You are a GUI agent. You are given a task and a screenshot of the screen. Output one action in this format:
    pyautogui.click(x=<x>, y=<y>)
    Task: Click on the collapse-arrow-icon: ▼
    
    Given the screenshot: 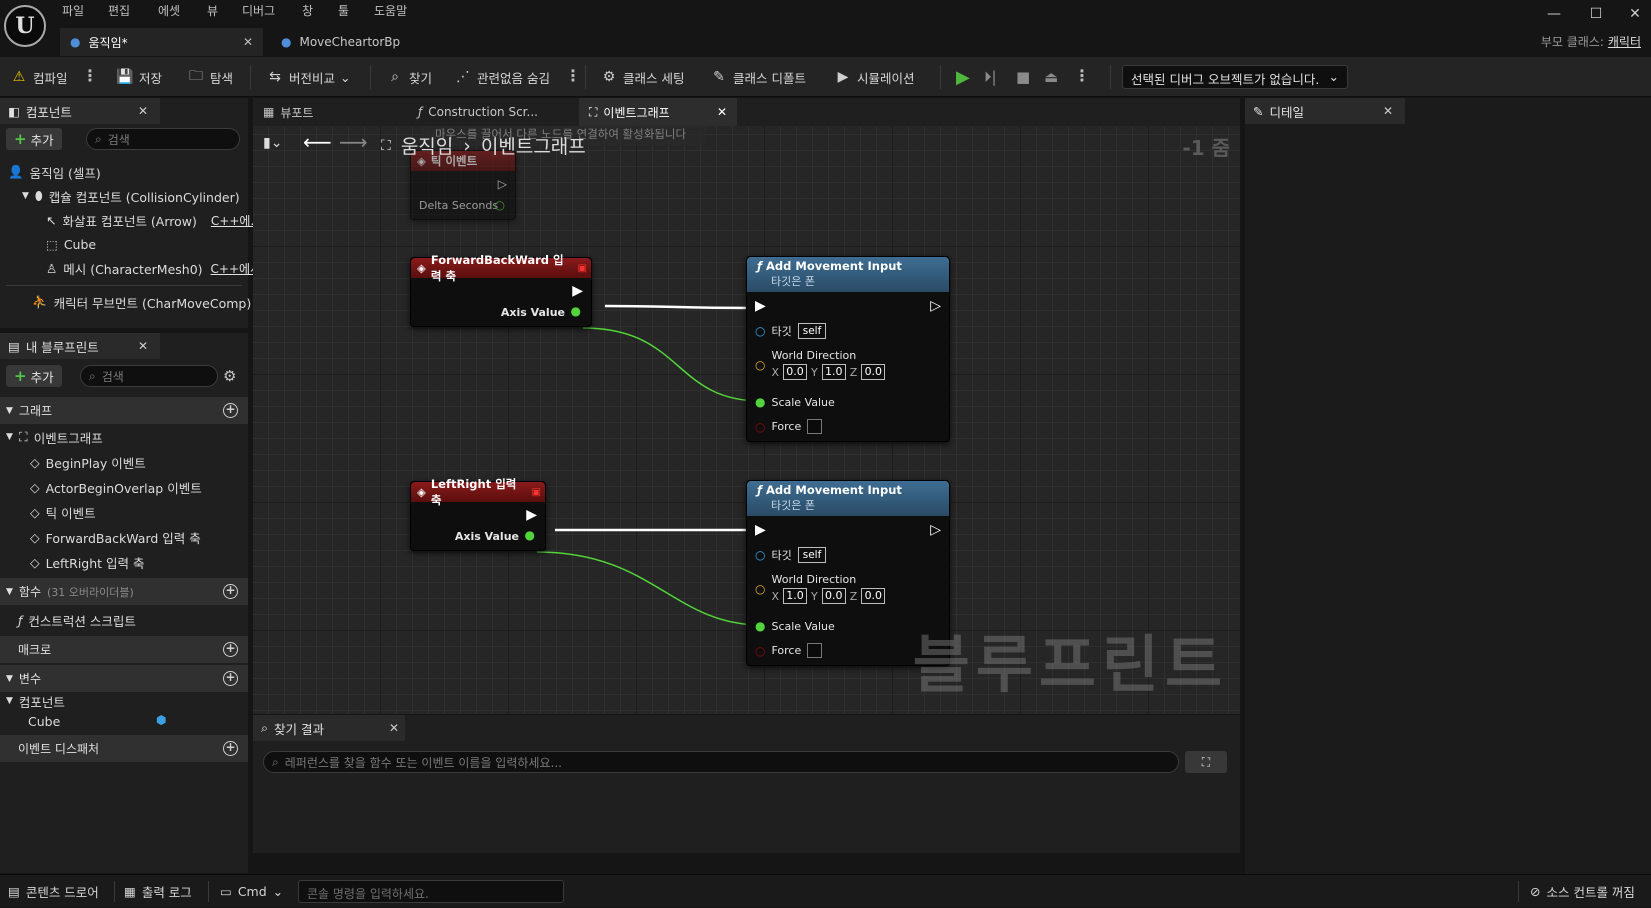 What is the action you would take?
    pyautogui.click(x=25, y=196)
    